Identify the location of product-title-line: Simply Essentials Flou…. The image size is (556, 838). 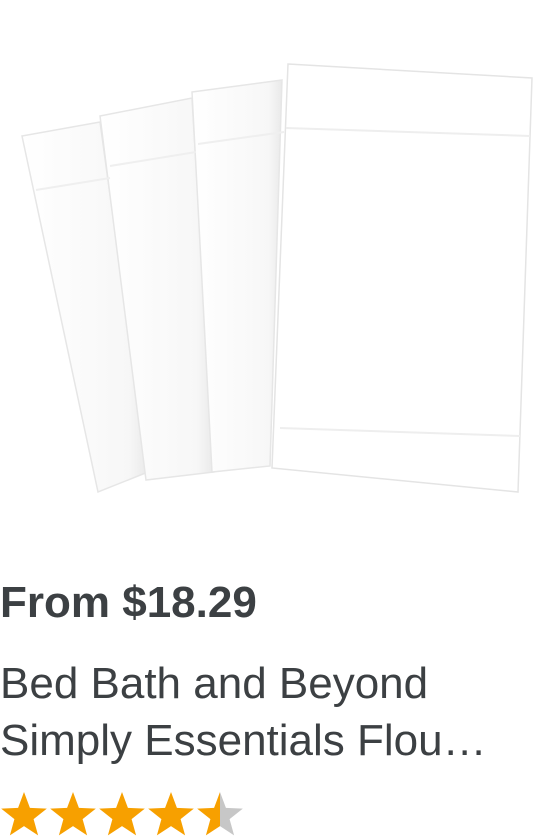
(243, 740).